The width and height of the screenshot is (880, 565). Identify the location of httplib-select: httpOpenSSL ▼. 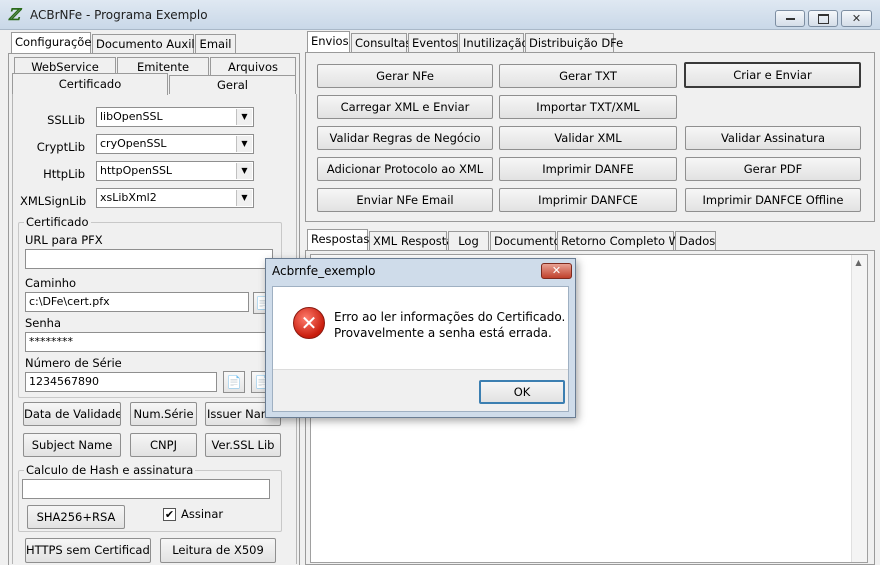
(175, 171).